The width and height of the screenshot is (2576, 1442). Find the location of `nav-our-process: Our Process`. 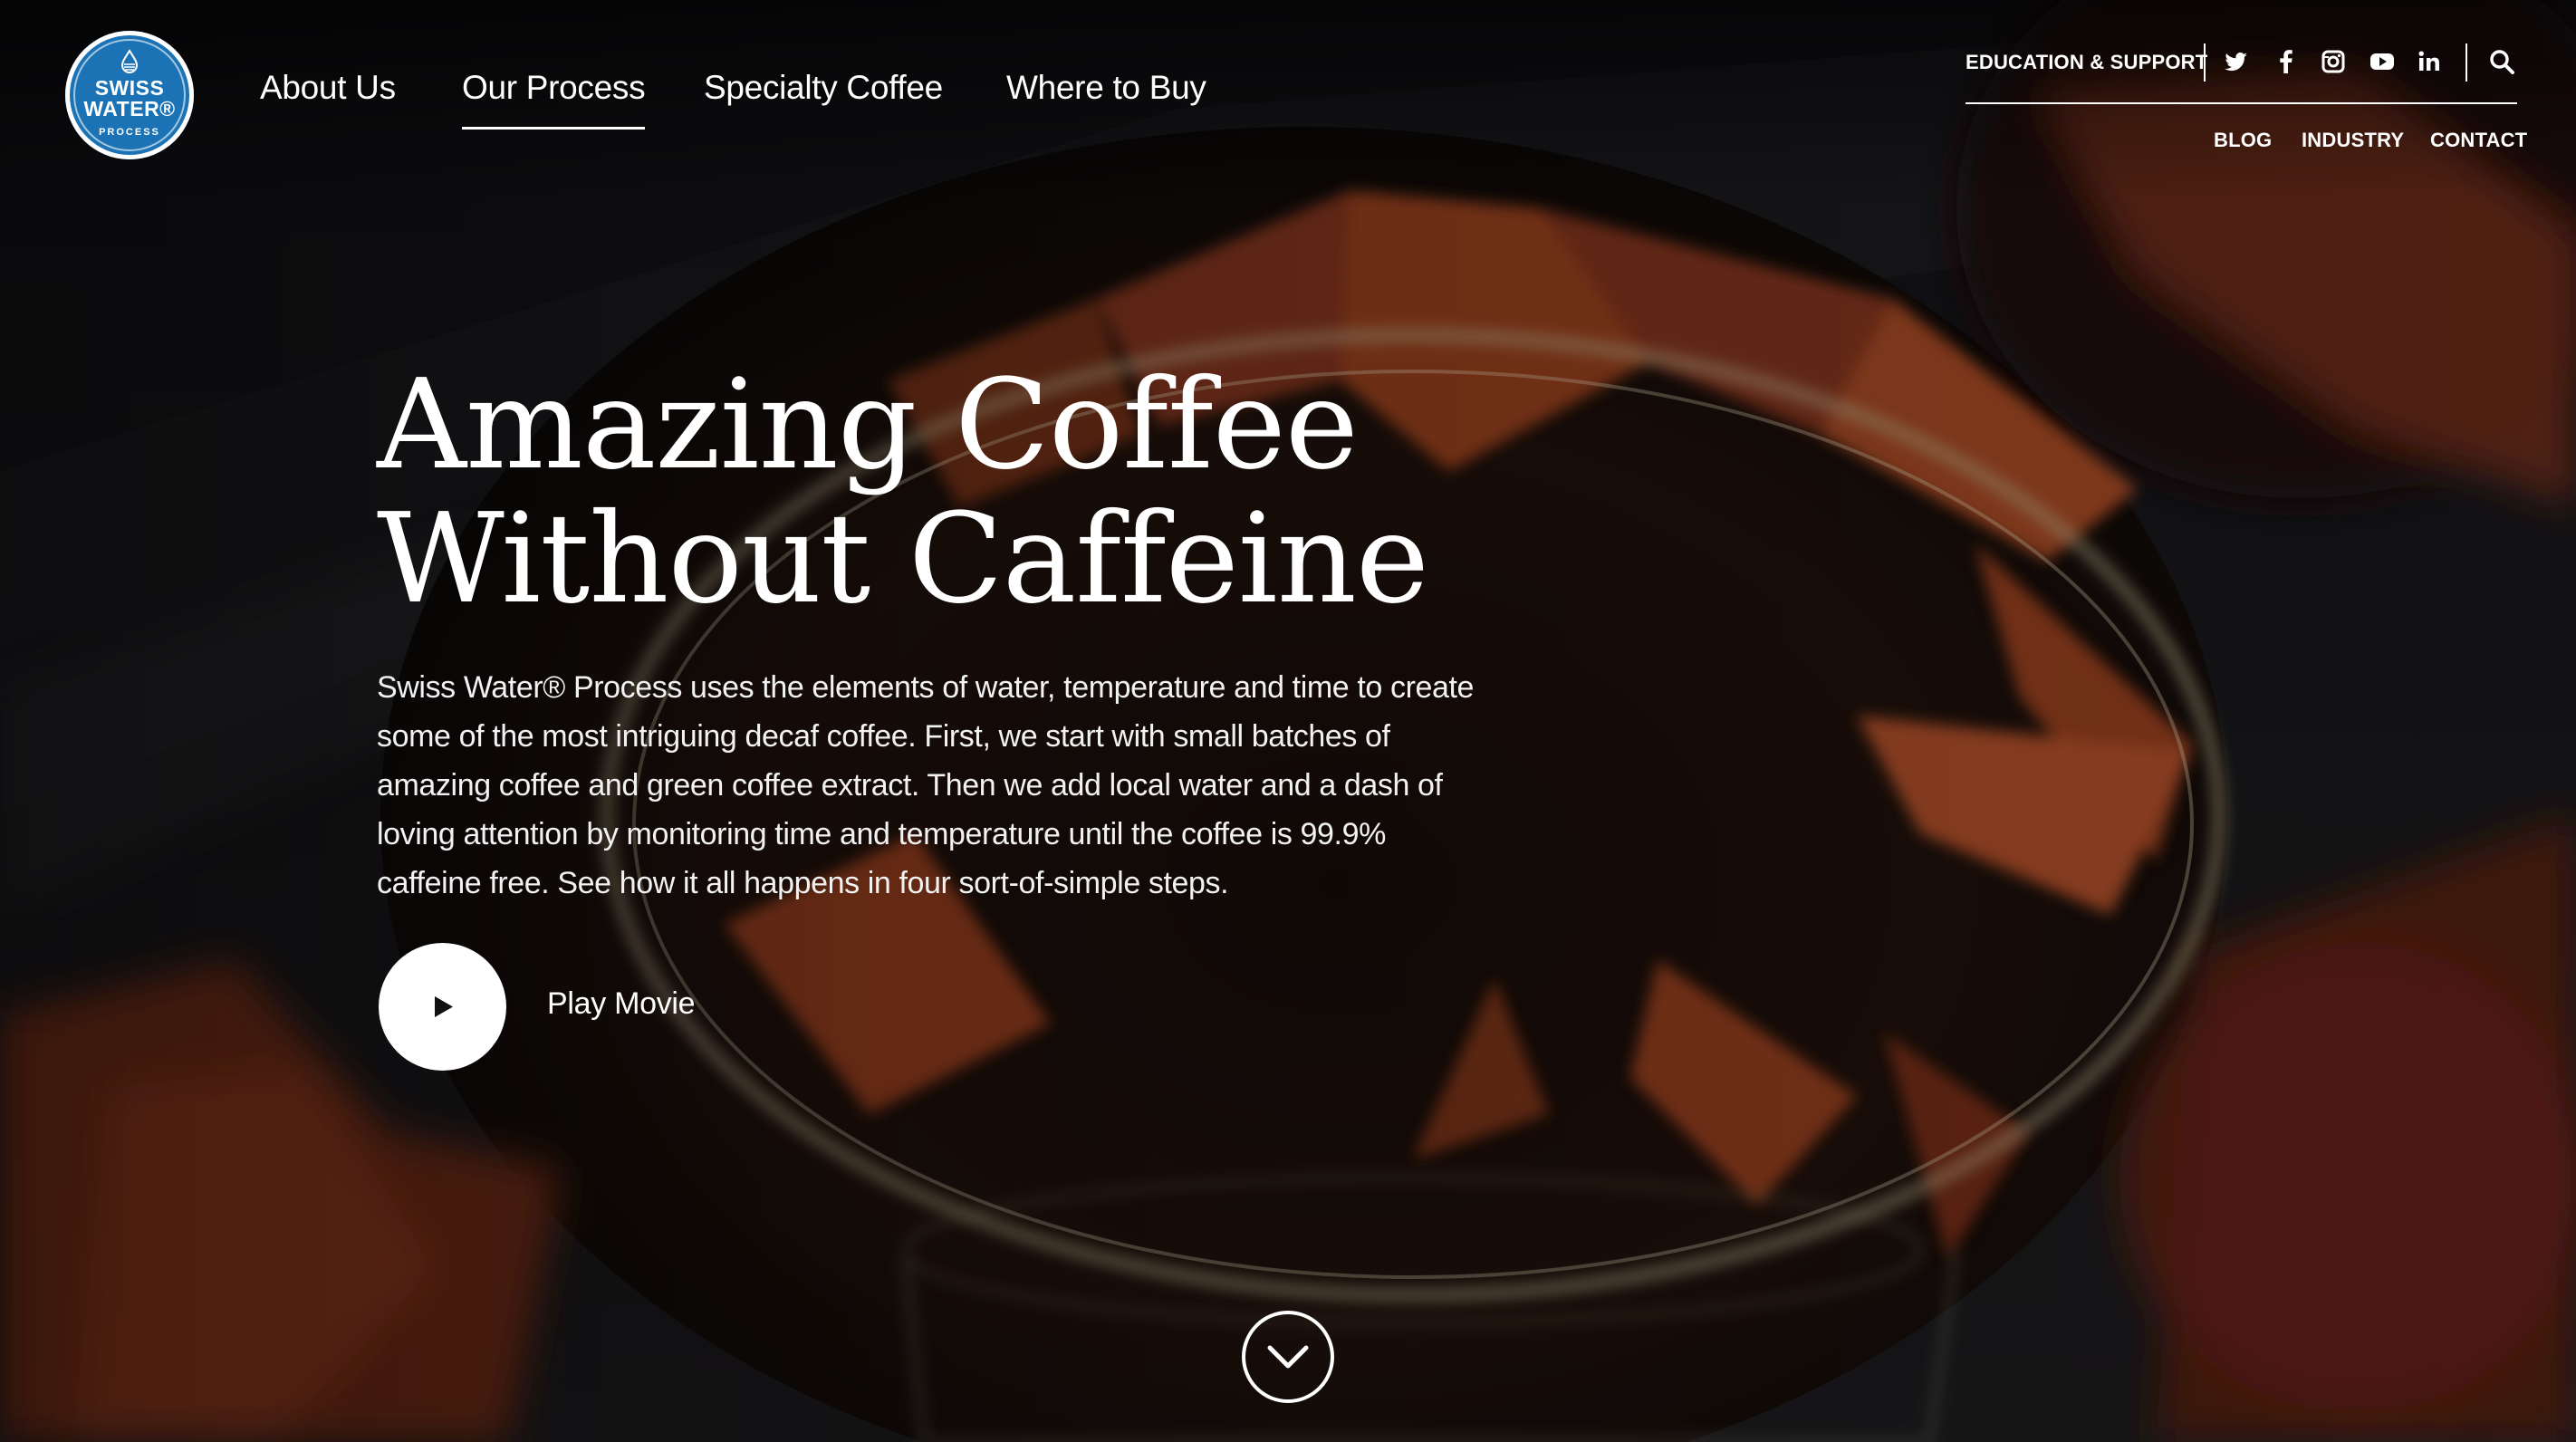

nav-our-process: Our Process is located at coordinates (554, 99).